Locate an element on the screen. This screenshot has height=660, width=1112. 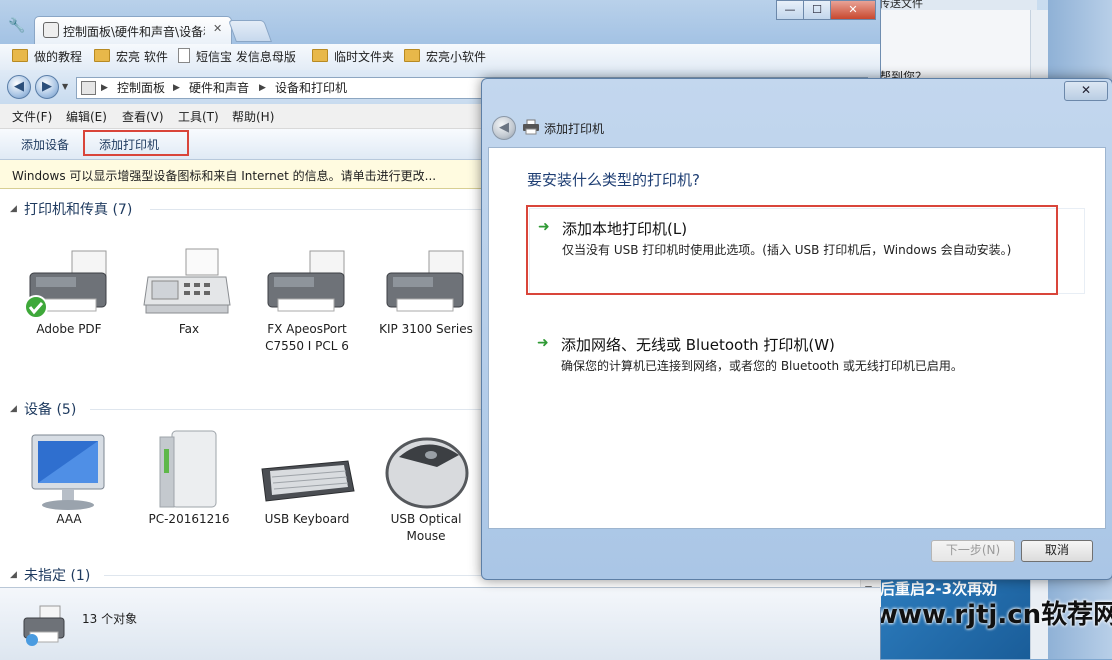
device-item: AAA is located at coordinates (69, 482).